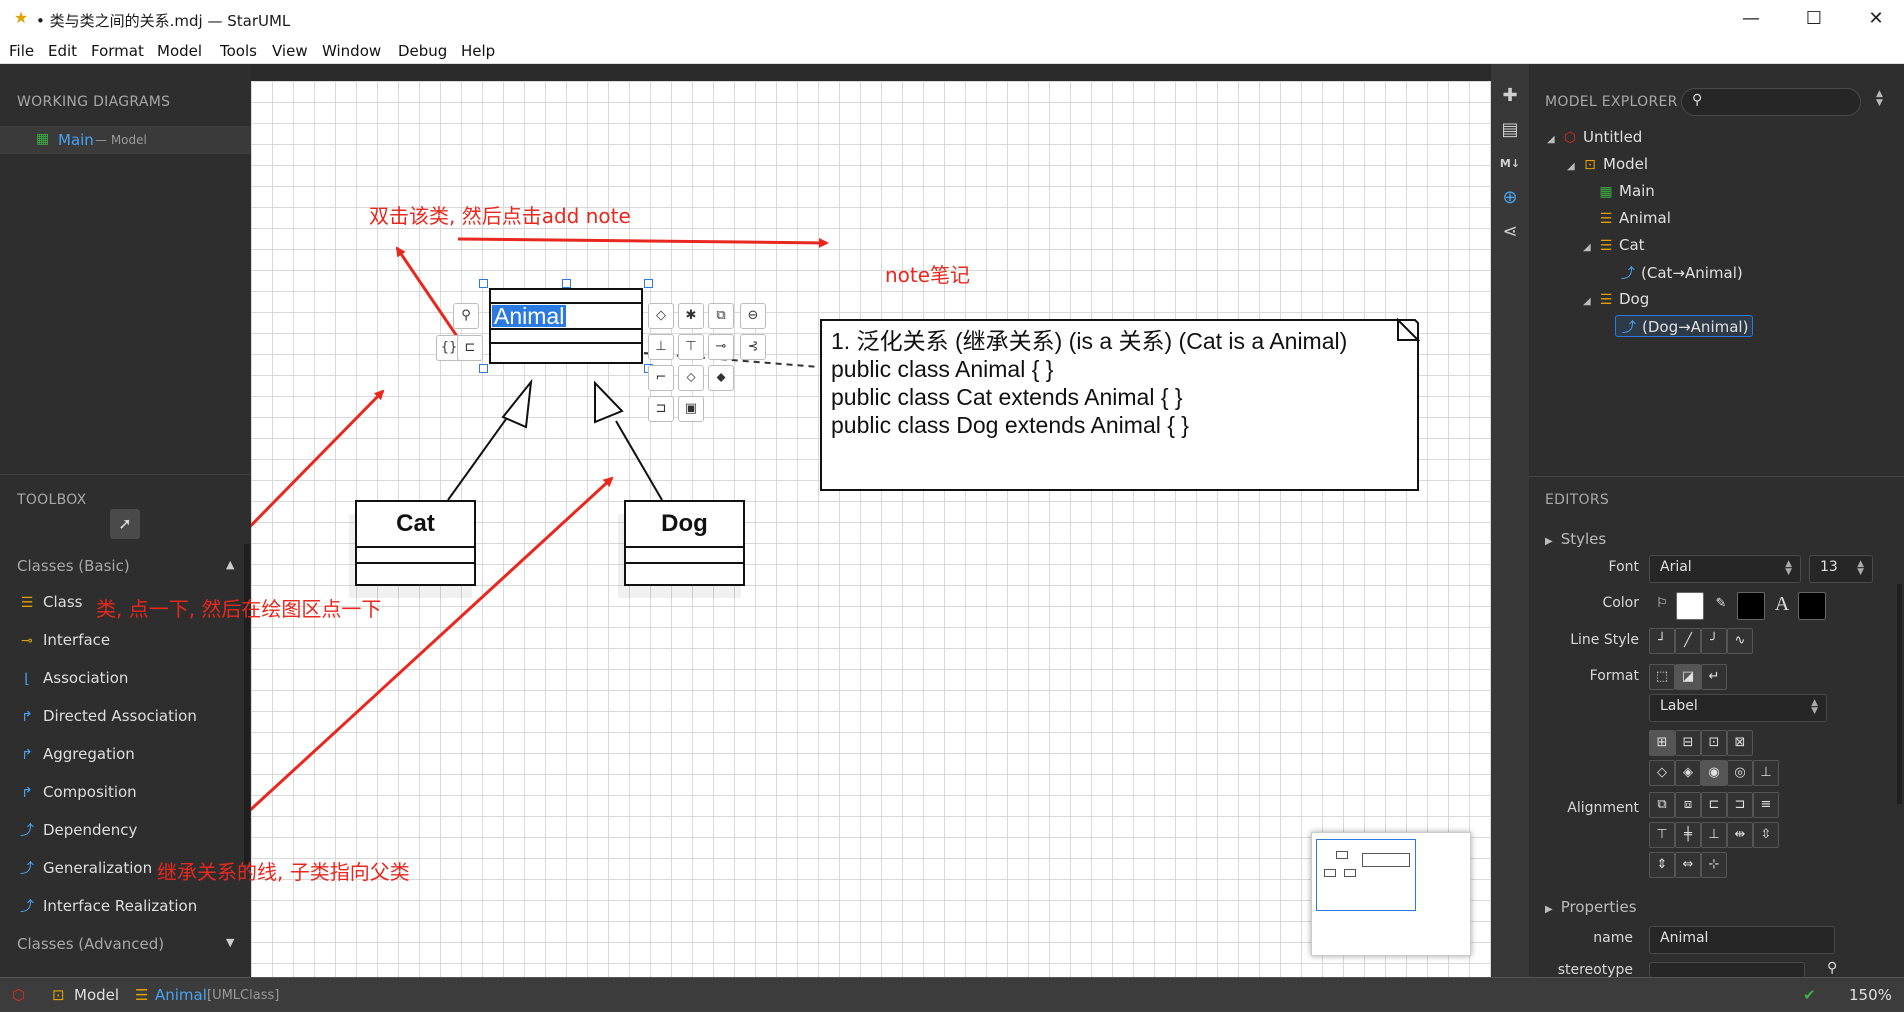 This screenshot has height=1012, width=1904. I want to click on align-center-icon: ⊐, so click(1740, 805).